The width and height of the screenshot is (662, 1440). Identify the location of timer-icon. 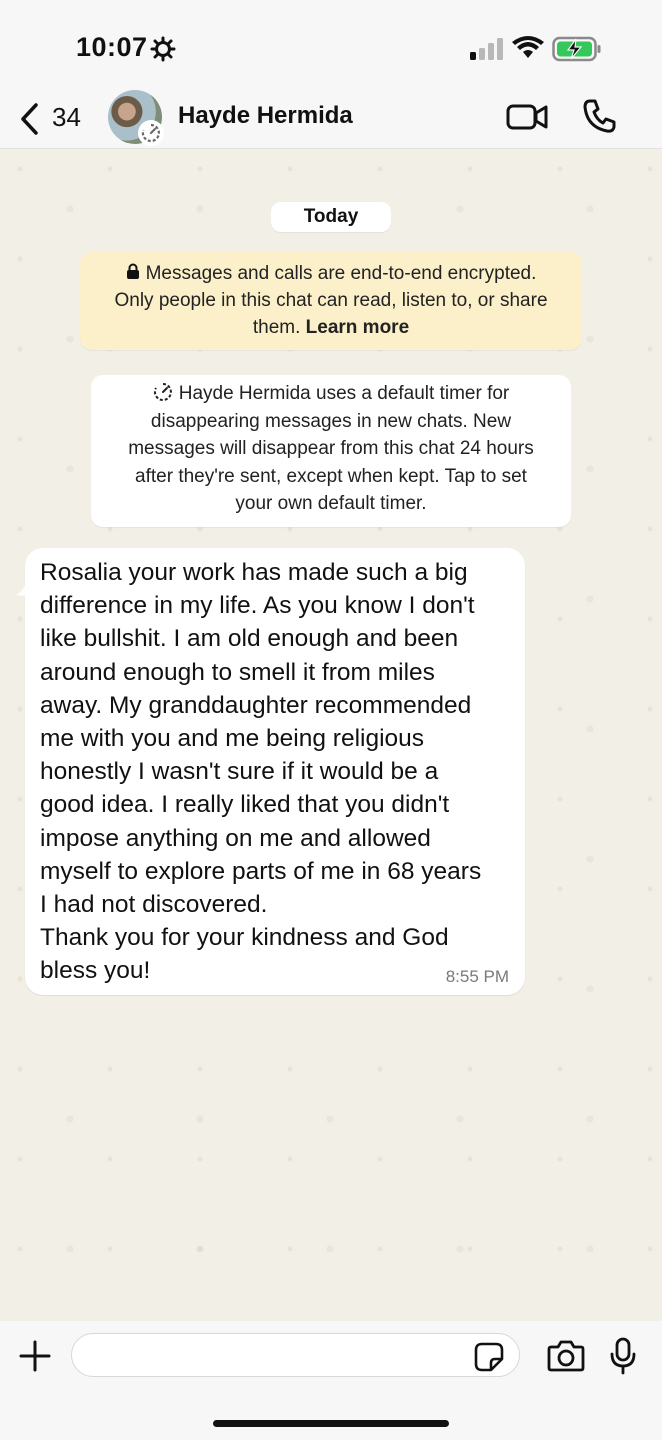
(162, 392).